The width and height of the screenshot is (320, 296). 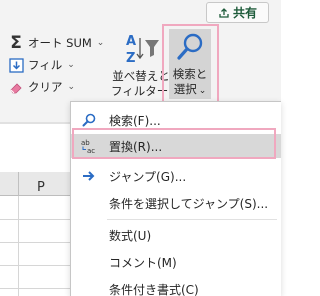 I want to click on sort-filter-button: A Z 並べ替えと フィルター⌄, so click(x=144, y=65).